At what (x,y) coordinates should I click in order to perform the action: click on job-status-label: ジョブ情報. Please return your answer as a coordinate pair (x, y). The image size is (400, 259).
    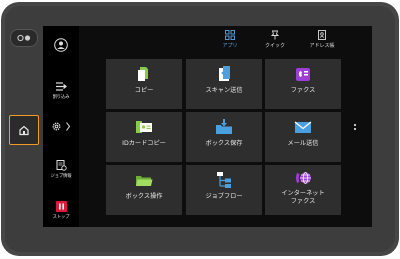
    Looking at the image, I should click on (61, 176).